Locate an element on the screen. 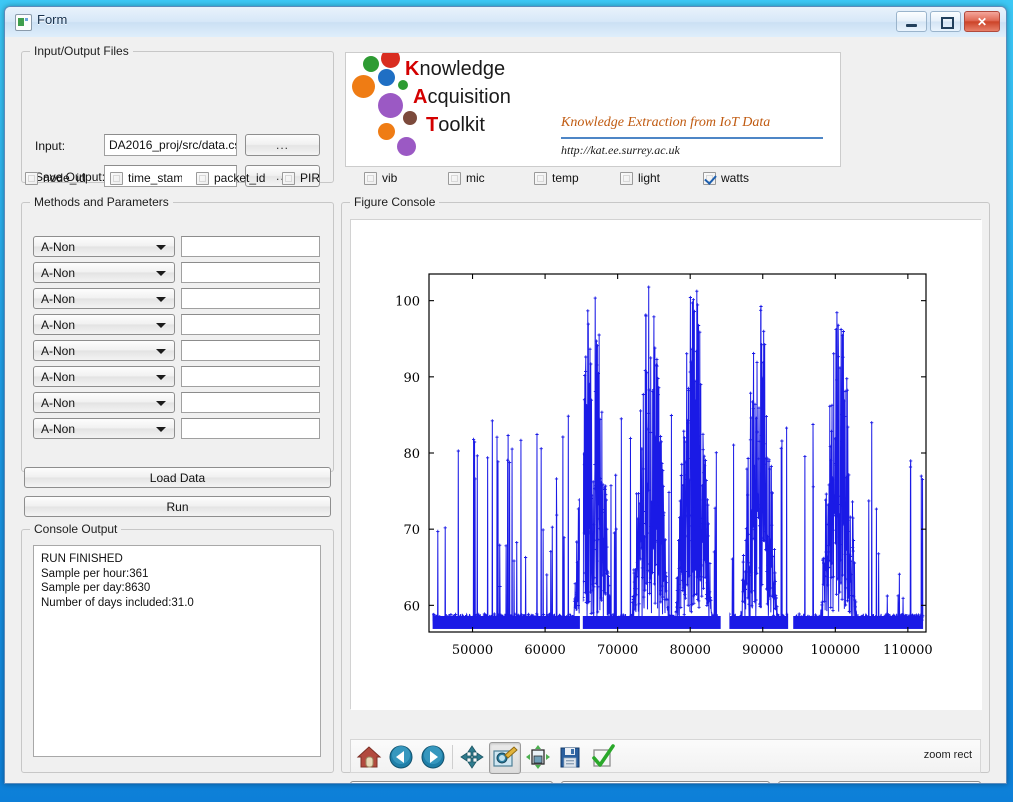  home-icon-button is located at coordinates (369, 757).